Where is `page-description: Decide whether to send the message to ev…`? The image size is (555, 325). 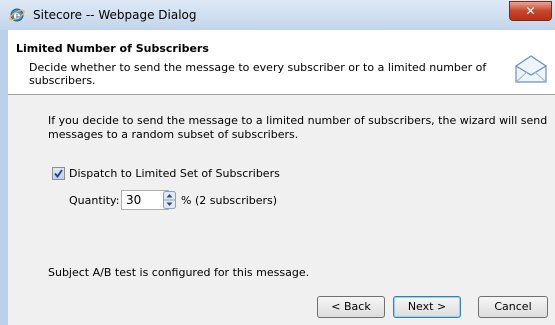 page-description: Decide whether to send the message to ev… is located at coordinates (258, 74).